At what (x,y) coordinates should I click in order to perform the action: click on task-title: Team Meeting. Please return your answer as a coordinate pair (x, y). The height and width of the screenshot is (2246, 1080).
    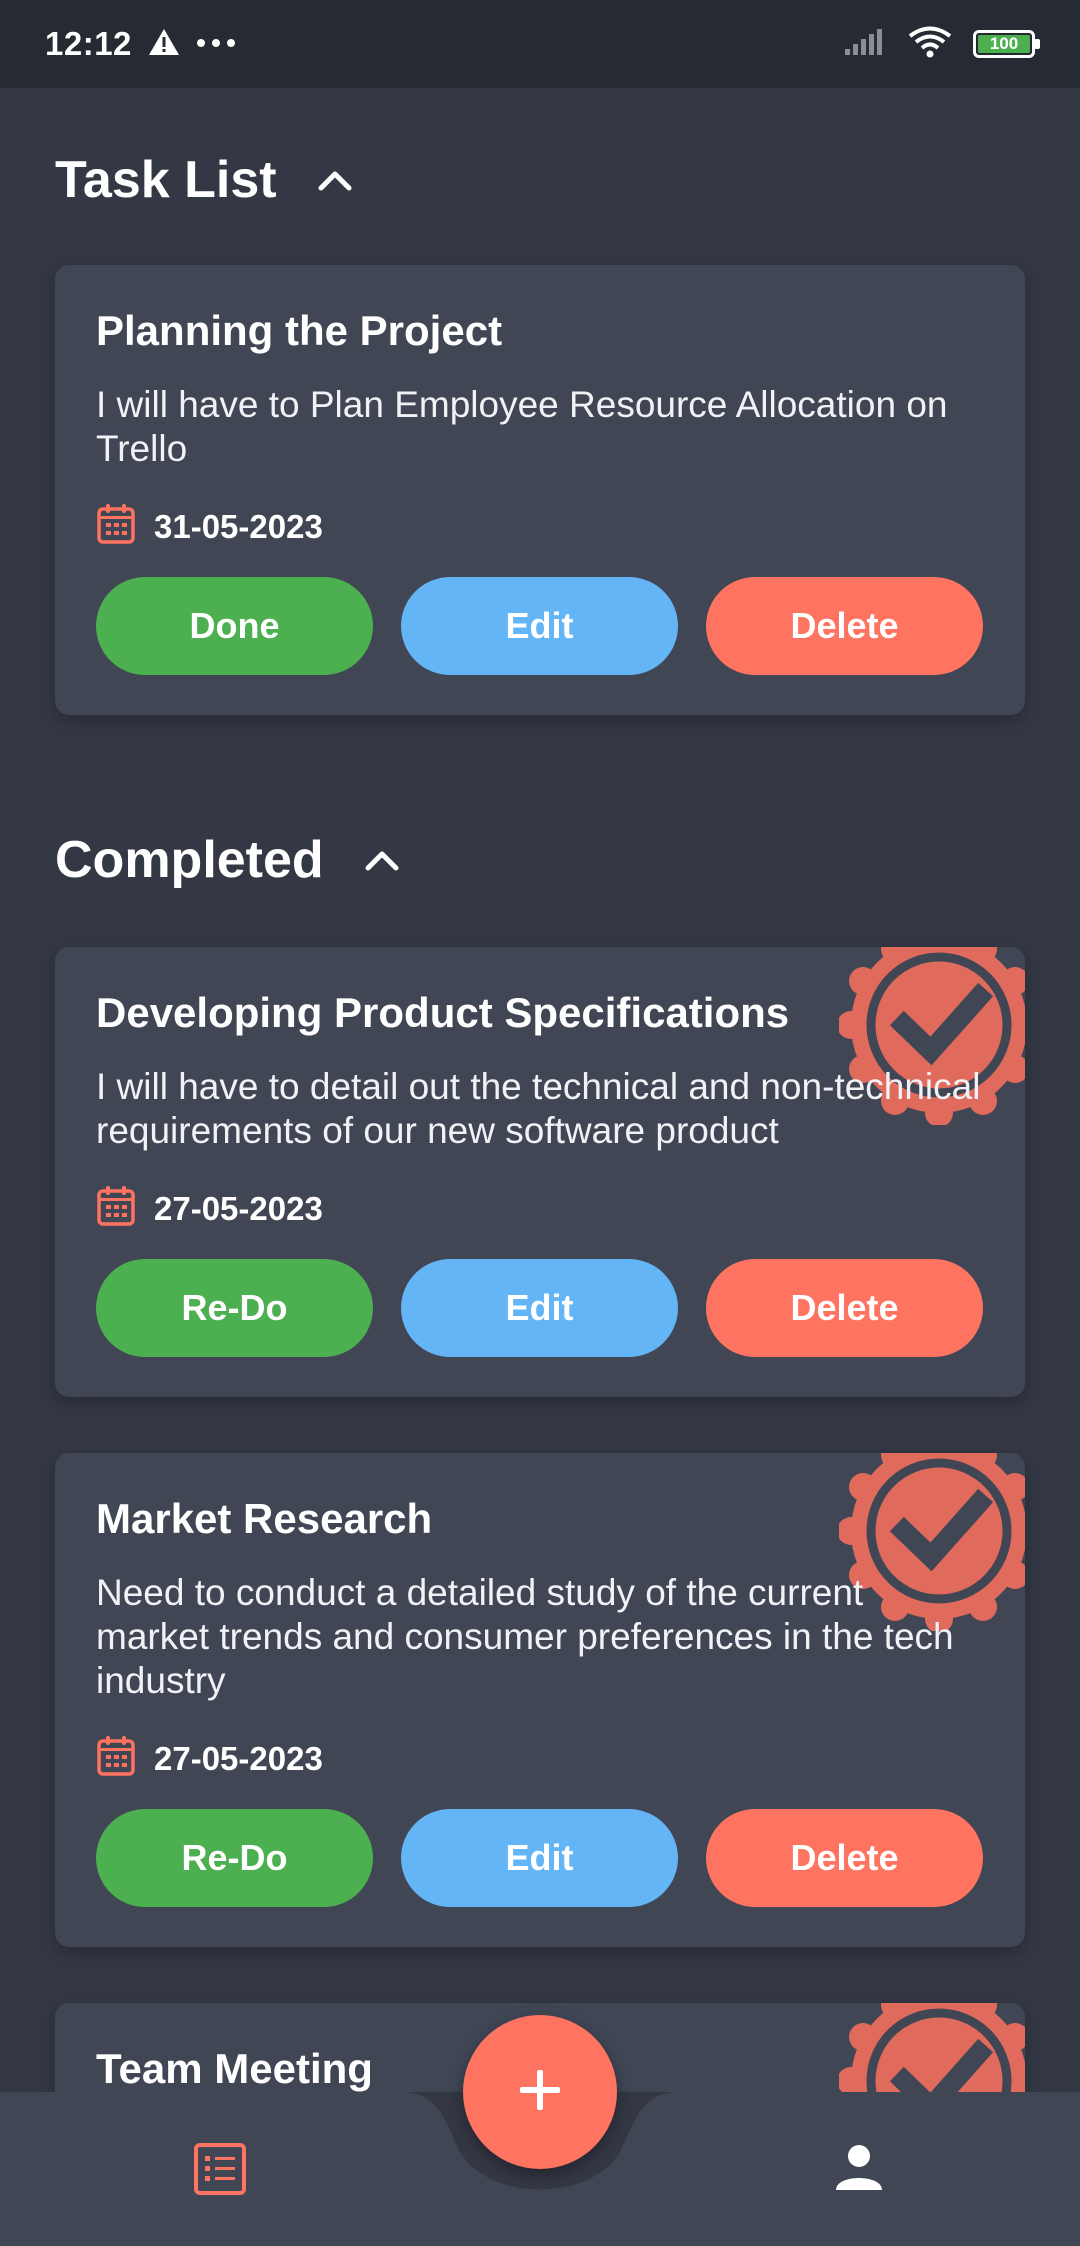
    Looking at the image, I should click on (234, 2068).